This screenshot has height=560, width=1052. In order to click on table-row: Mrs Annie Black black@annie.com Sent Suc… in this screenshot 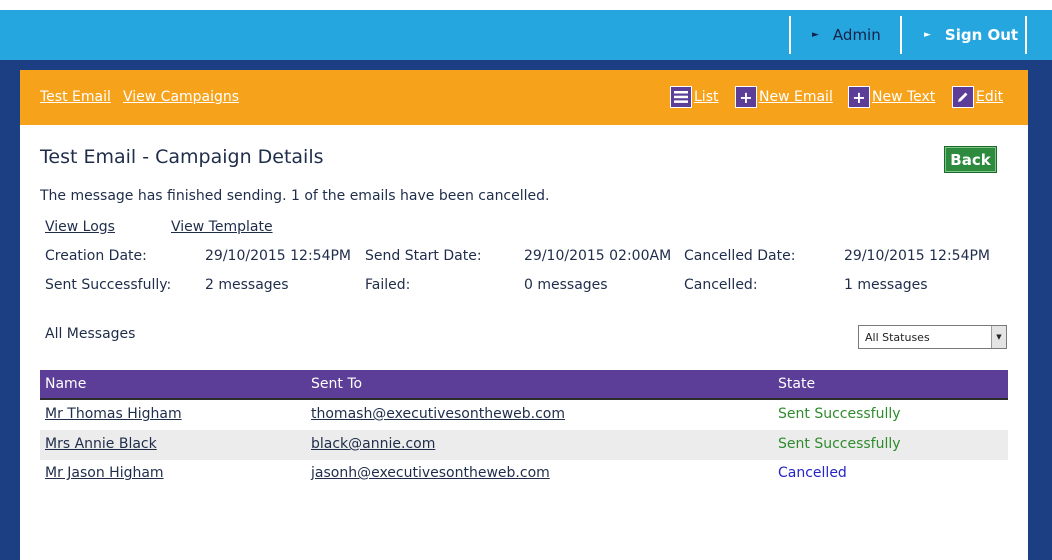, I will do `click(524, 445)`.